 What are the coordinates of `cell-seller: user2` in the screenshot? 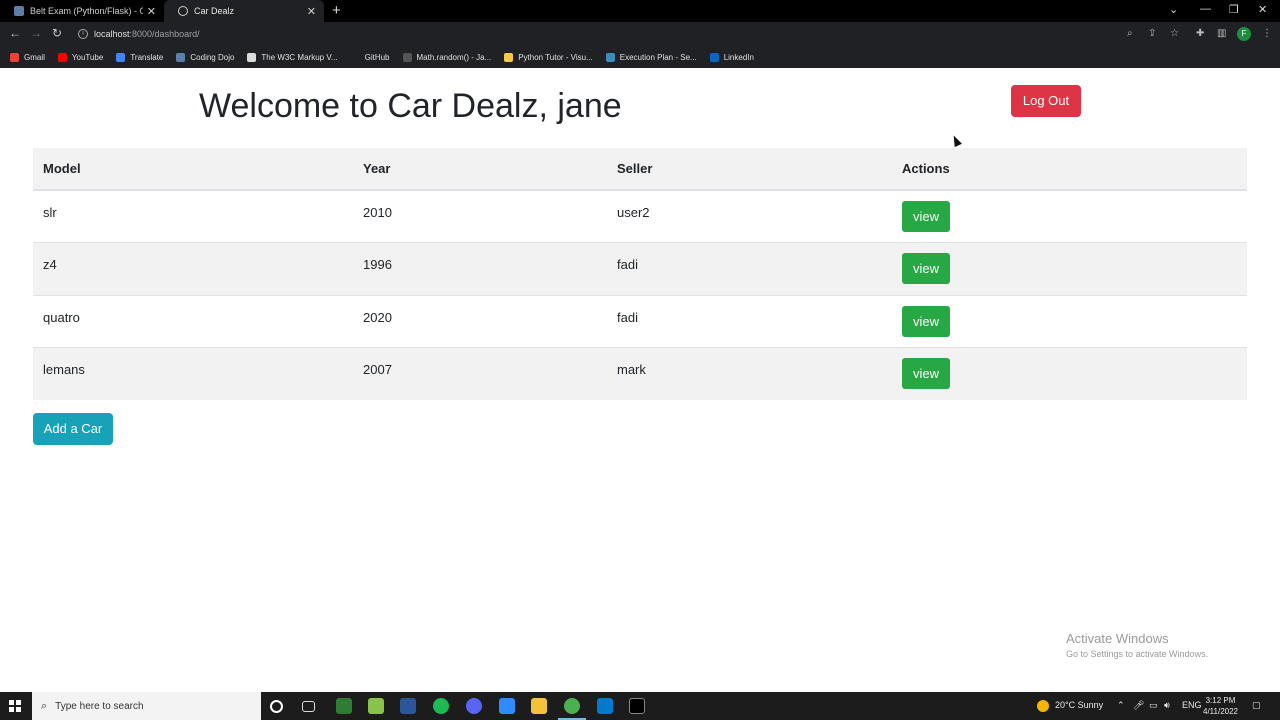 It's located at (749, 216).